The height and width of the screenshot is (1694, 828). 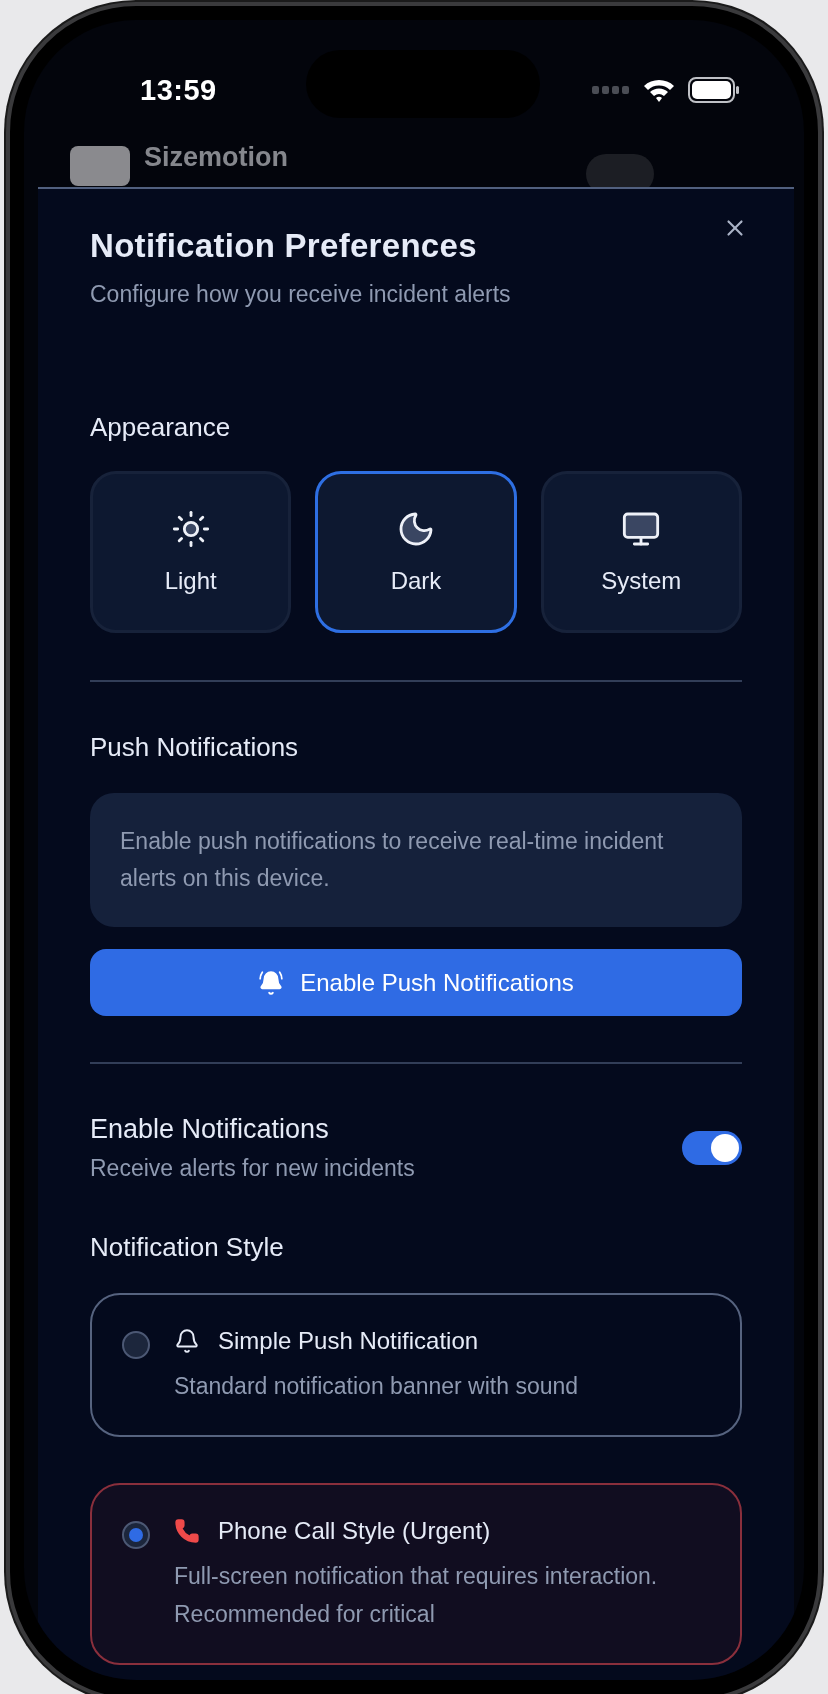 What do you see at coordinates (100, 166) in the screenshot?
I see `app-icon` at bounding box center [100, 166].